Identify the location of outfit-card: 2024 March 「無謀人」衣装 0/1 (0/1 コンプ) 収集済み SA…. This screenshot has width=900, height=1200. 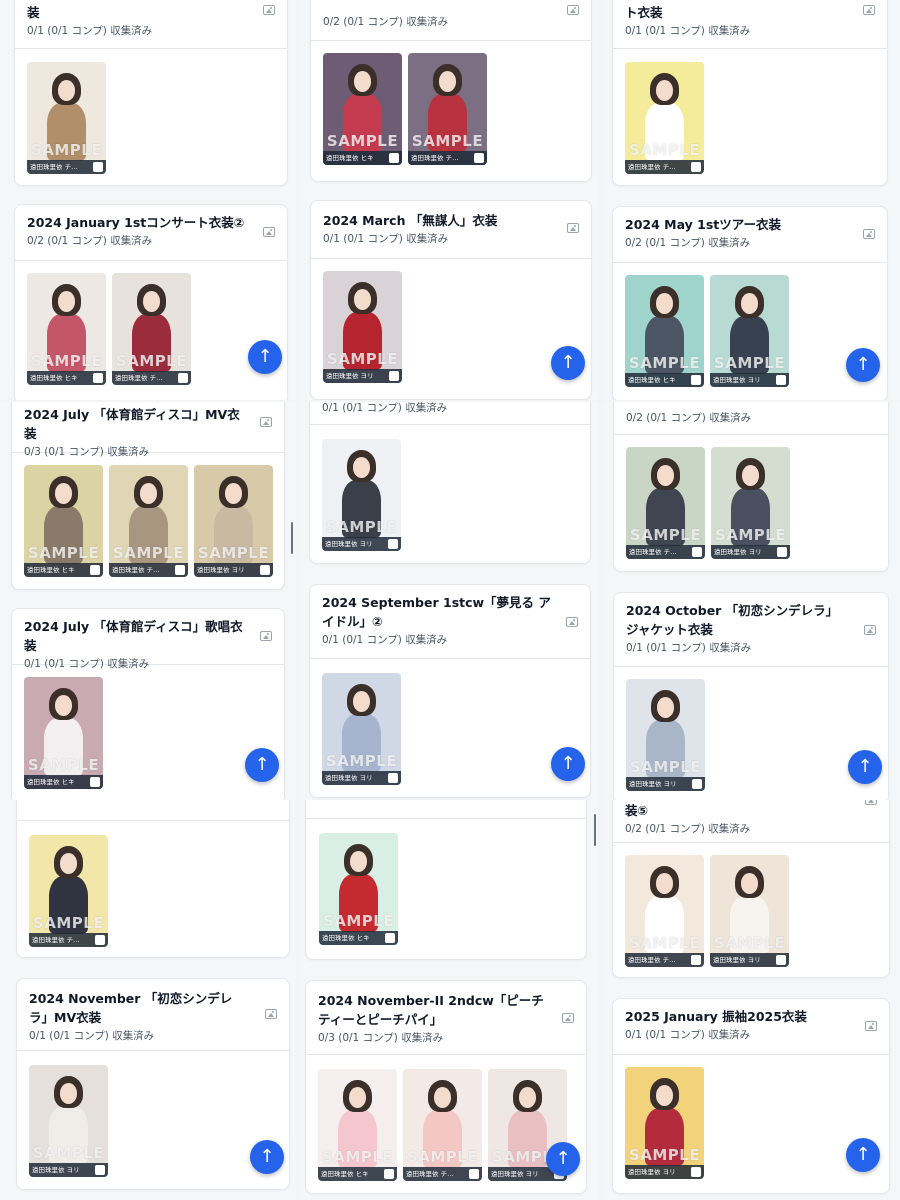
(451, 300).